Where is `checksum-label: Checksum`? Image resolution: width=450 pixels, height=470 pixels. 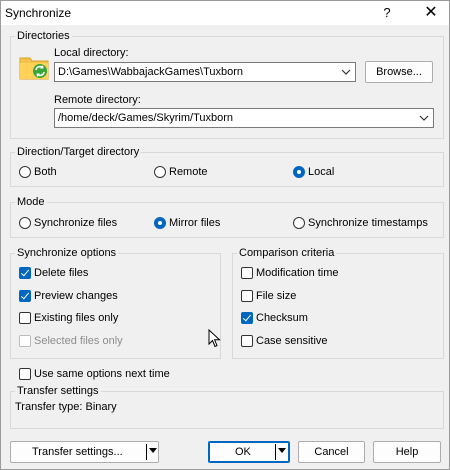 checksum-label: Checksum is located at coordinates (282, 318).